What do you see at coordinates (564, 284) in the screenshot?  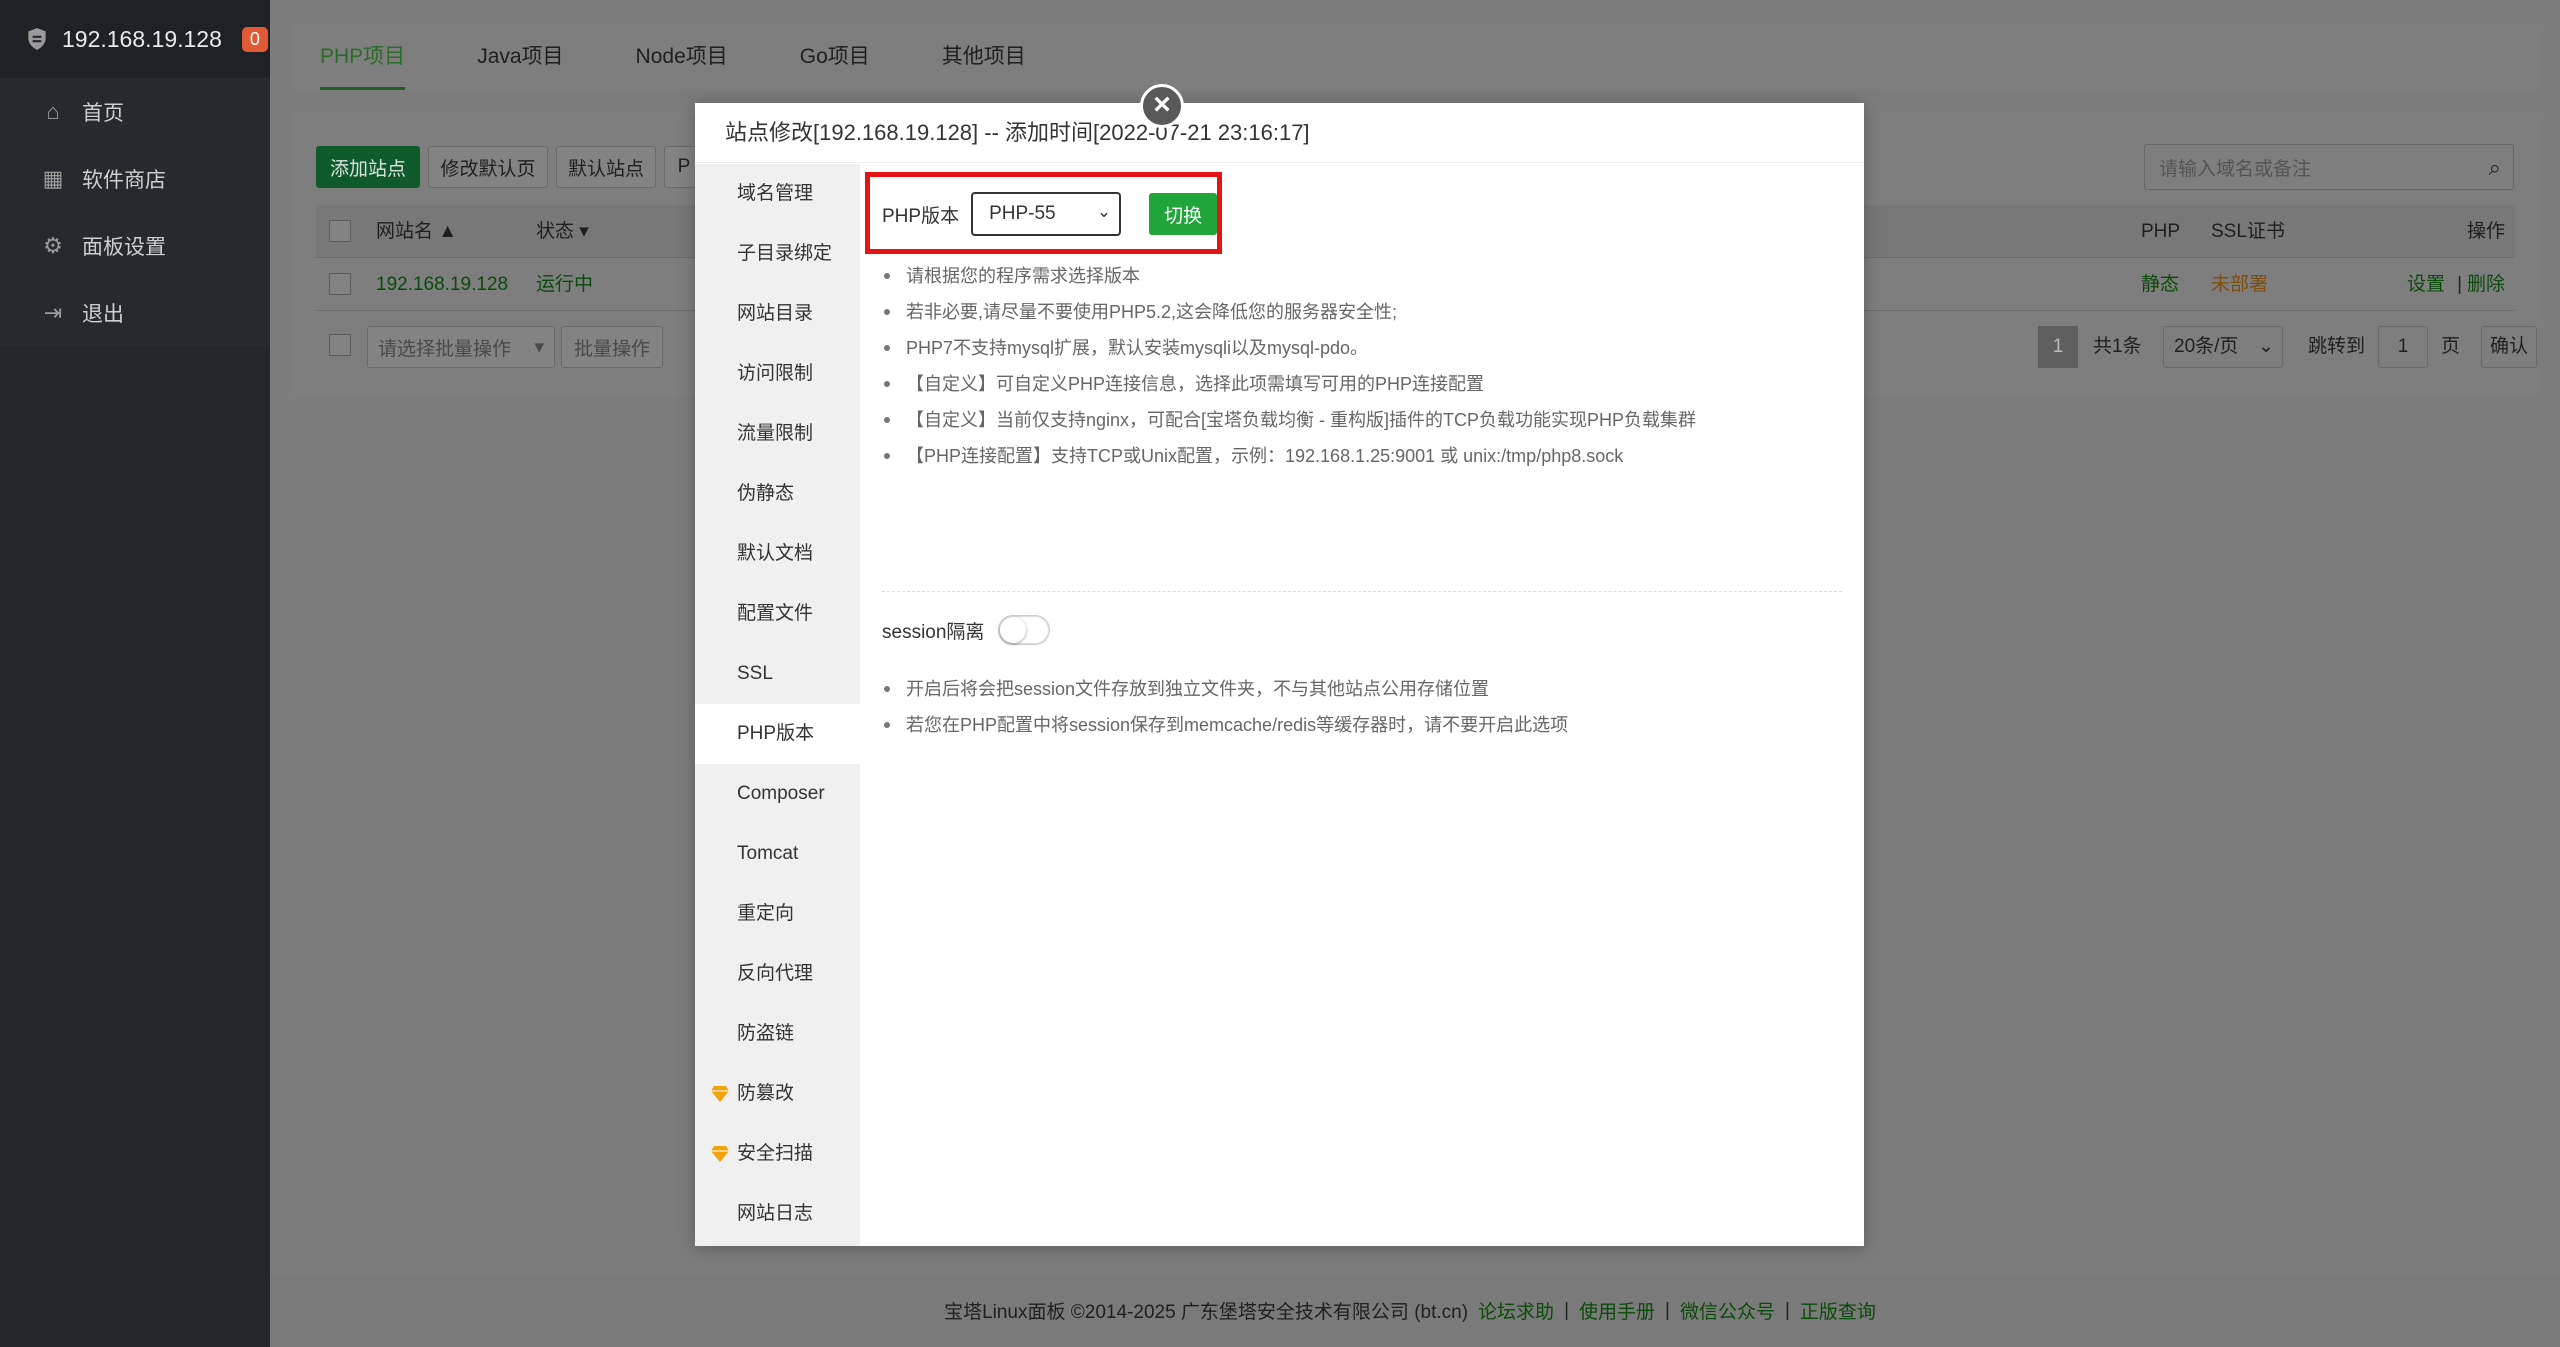 I see `site-status: 运行中` at bounding box center [564, 284].